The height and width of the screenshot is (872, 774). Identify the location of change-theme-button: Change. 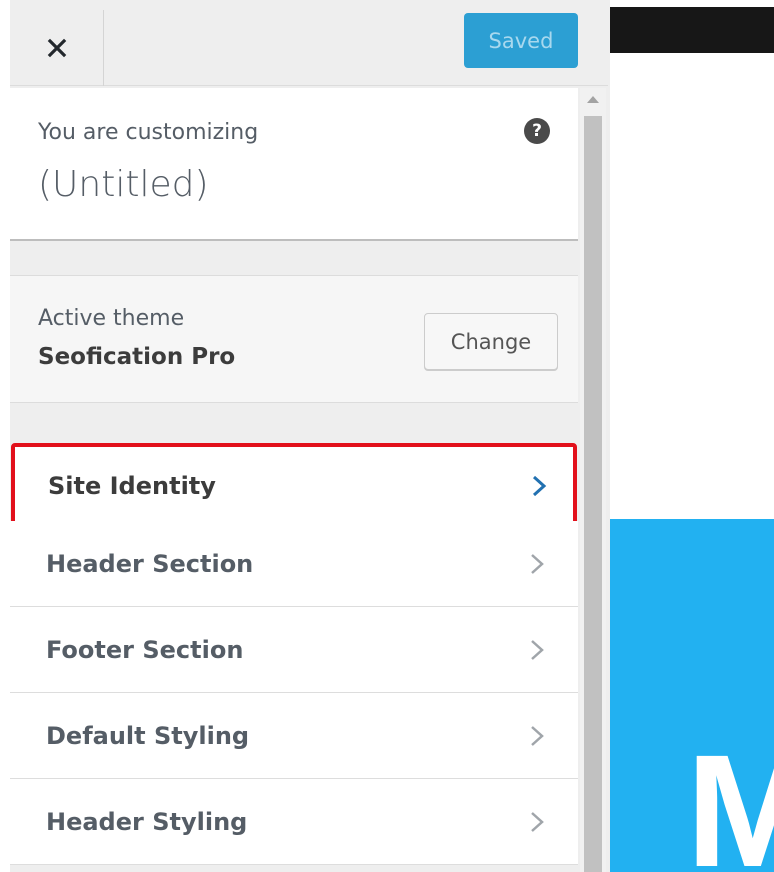
(491, 341).